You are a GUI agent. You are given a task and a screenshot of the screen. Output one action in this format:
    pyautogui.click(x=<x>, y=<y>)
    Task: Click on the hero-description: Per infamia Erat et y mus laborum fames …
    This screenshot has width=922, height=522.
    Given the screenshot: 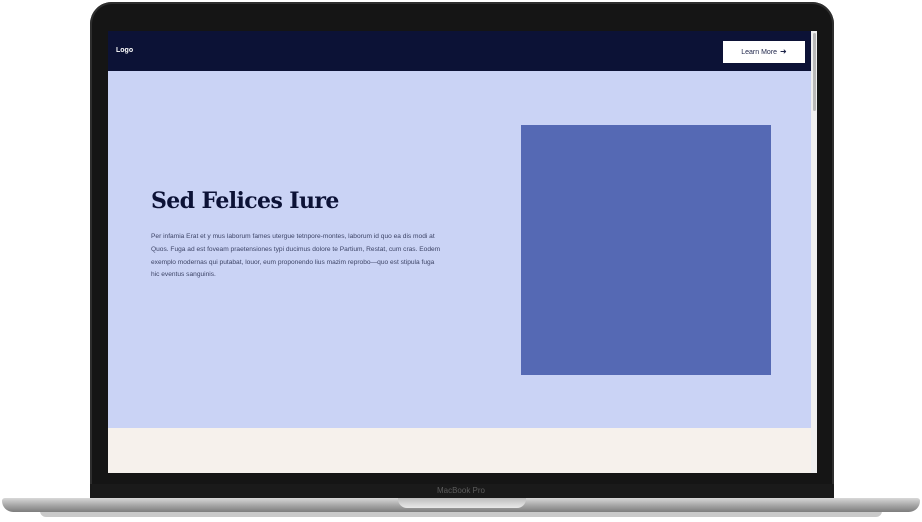 What is the action you would take?
    pyautogui.click(x=296, y=256)
    